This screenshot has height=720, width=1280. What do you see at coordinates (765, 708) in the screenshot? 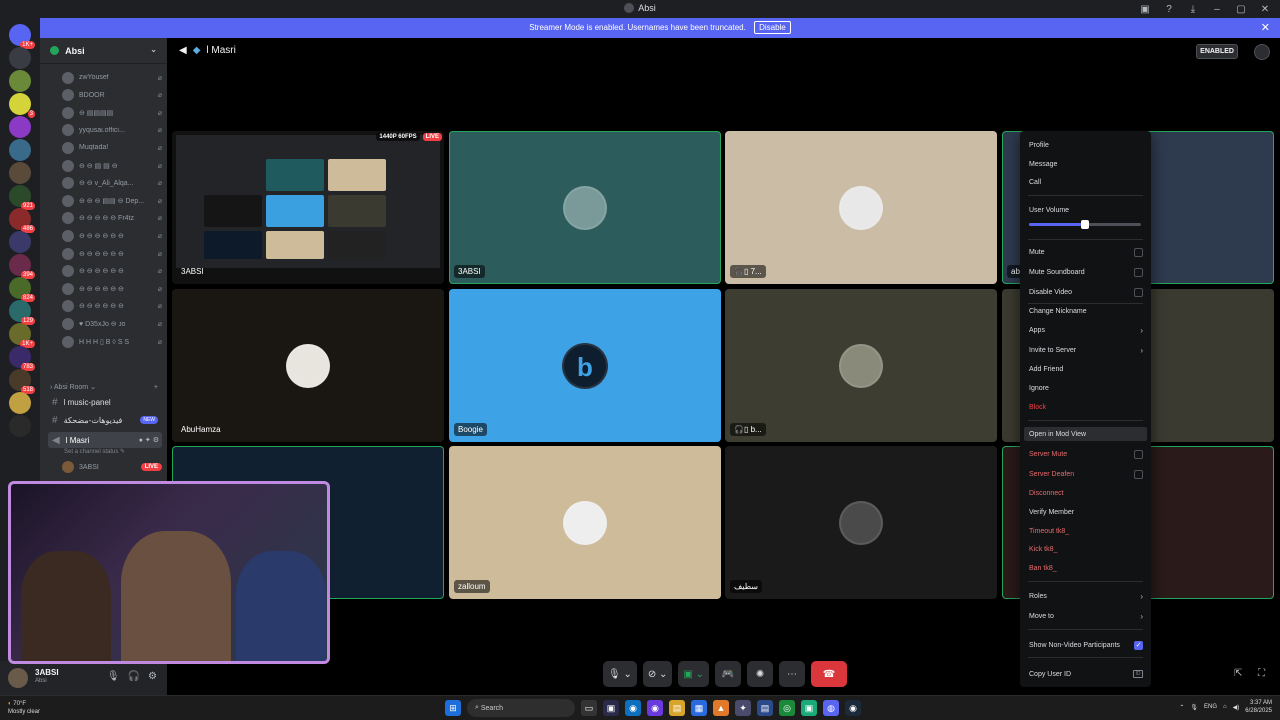
I see `app-icon: ▤` at bounding box center [765, 708].